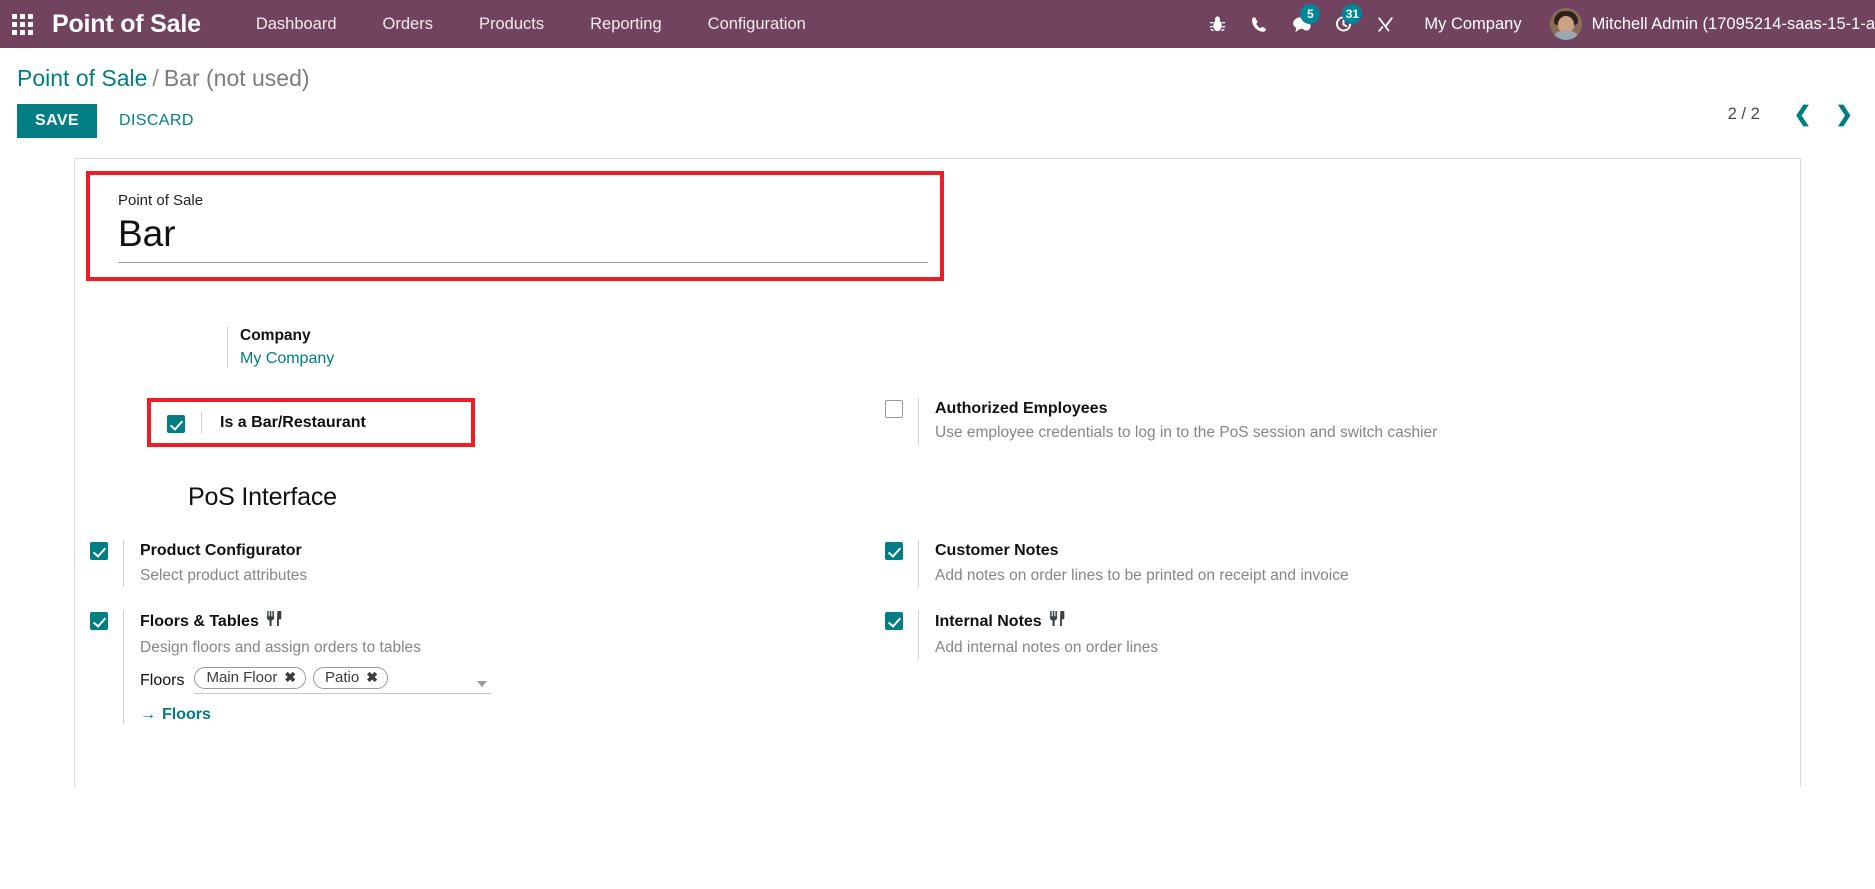 This screenshot has width=1875, height=889. Describe the element at coordinates (1352, 14) in the screenshot. I see `activities-badge: 31` at that location.